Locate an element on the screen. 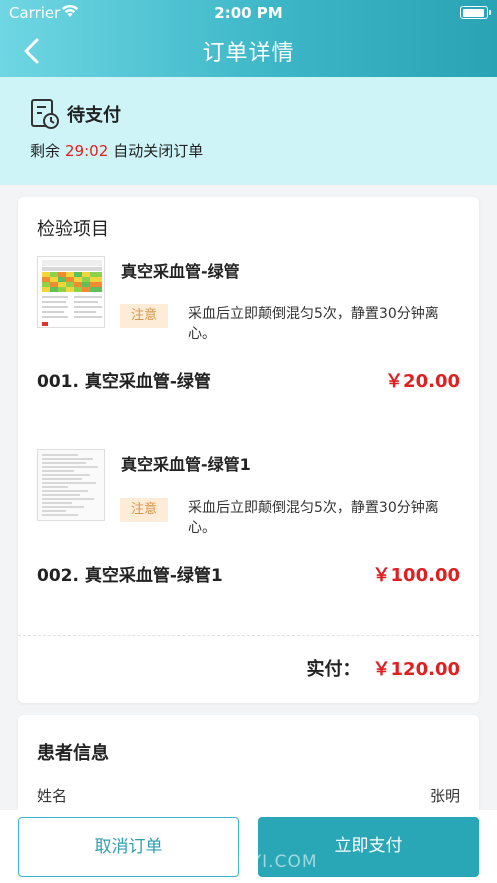 The image size is (497, 883). item-price: ￥100.00 is located at coordinates (416, 575).